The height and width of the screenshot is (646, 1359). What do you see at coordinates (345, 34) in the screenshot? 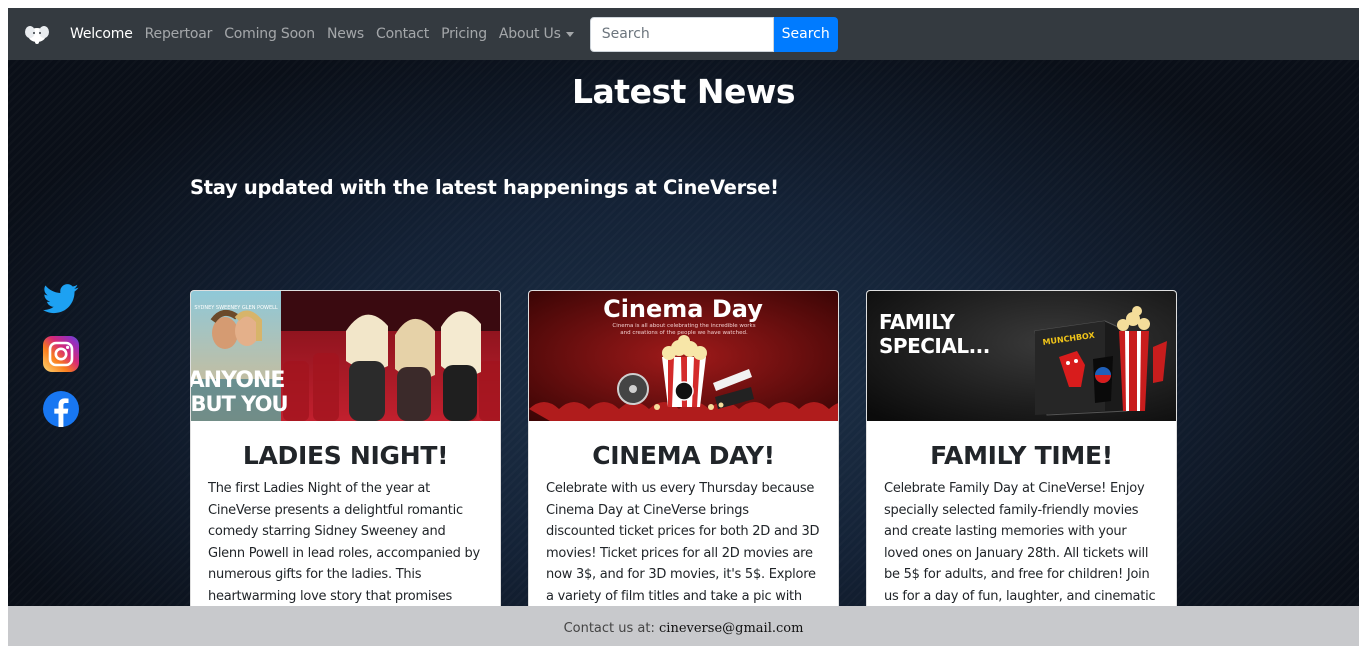
I see `nav-news: News` at bounding box center [345, 34].